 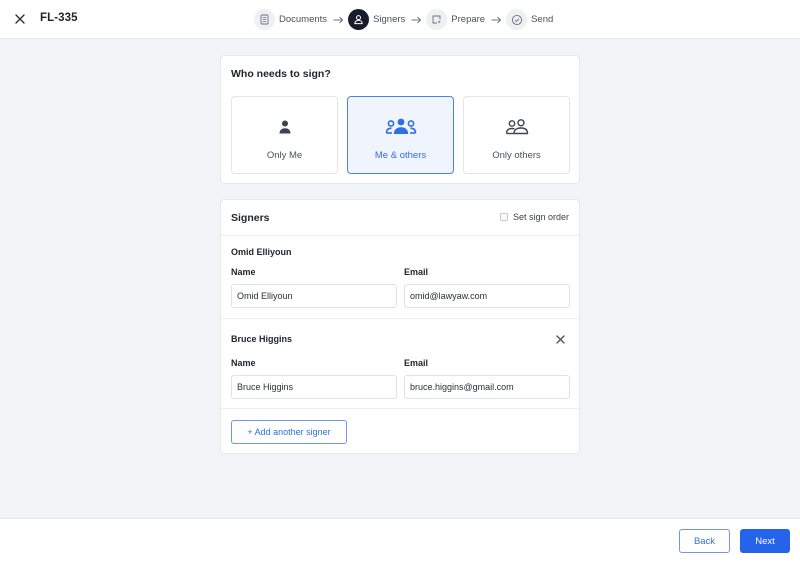 I want to click on option-label: Only Me, so click(x=284, y=155).